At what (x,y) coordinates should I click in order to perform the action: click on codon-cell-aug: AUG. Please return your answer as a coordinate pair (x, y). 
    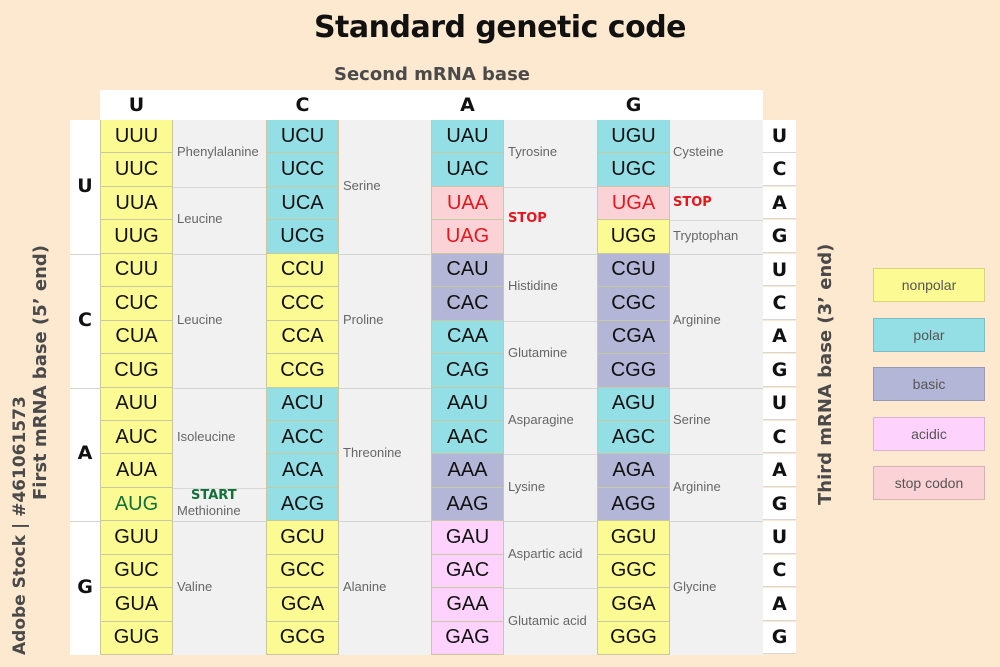
    Looking at the image, I should click on (136, 504).